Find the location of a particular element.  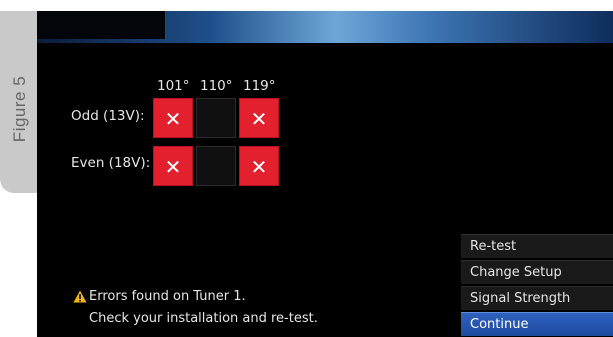

status-cell-even-101: ✕ is located at coordinates (173, 166).